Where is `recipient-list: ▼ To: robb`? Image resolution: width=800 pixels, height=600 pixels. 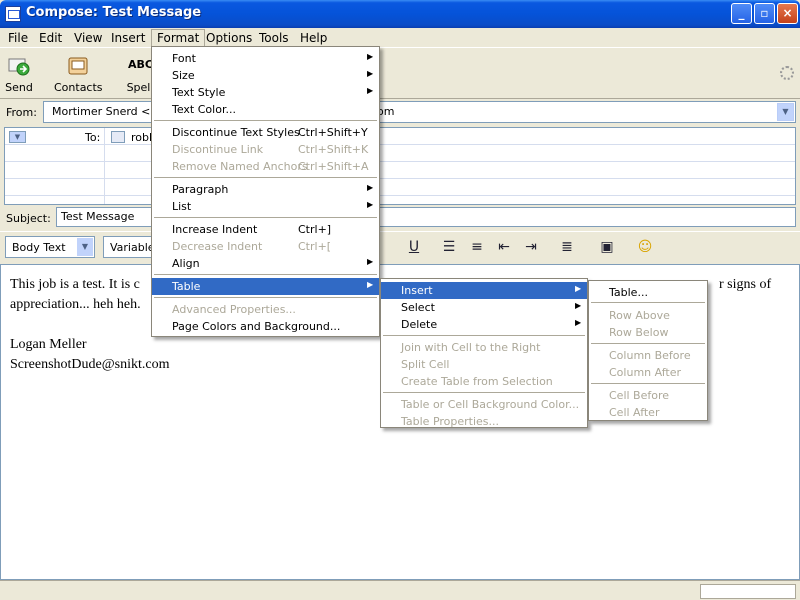
recipient-list: ▼ To: robb is located at coordinates (400, 166).